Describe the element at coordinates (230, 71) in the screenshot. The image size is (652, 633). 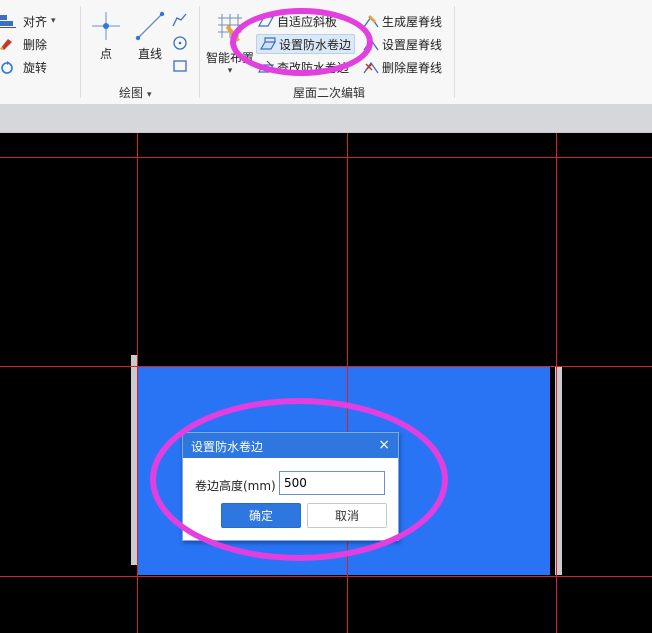
I see `smart-layout-dropdown-arrow: ▾` at that location.